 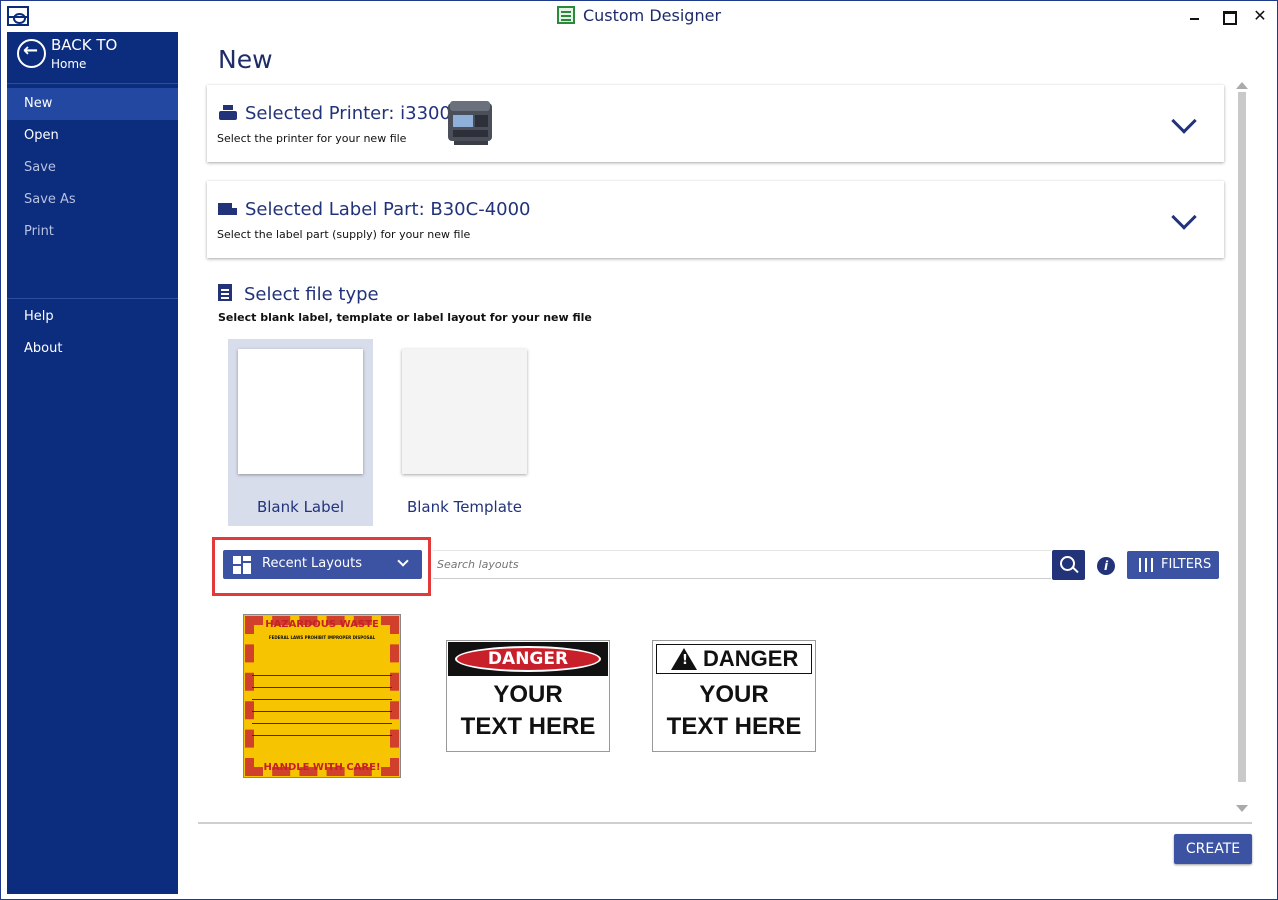 I want to click on back-to-home-button: BACK TO Home, so click(x=92, y=58).